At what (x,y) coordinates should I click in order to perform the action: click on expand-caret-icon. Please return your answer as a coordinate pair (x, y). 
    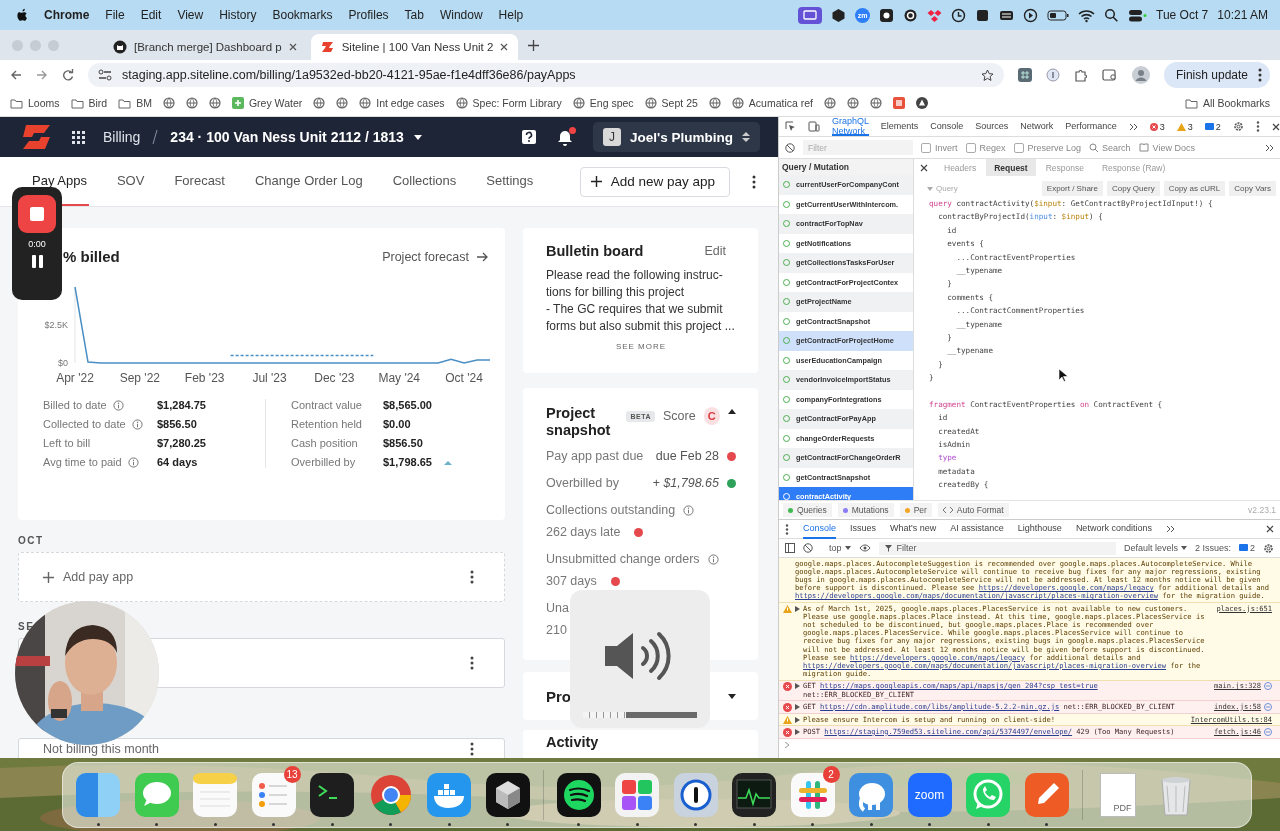
    Looking at the image, I should click on (732, 696).